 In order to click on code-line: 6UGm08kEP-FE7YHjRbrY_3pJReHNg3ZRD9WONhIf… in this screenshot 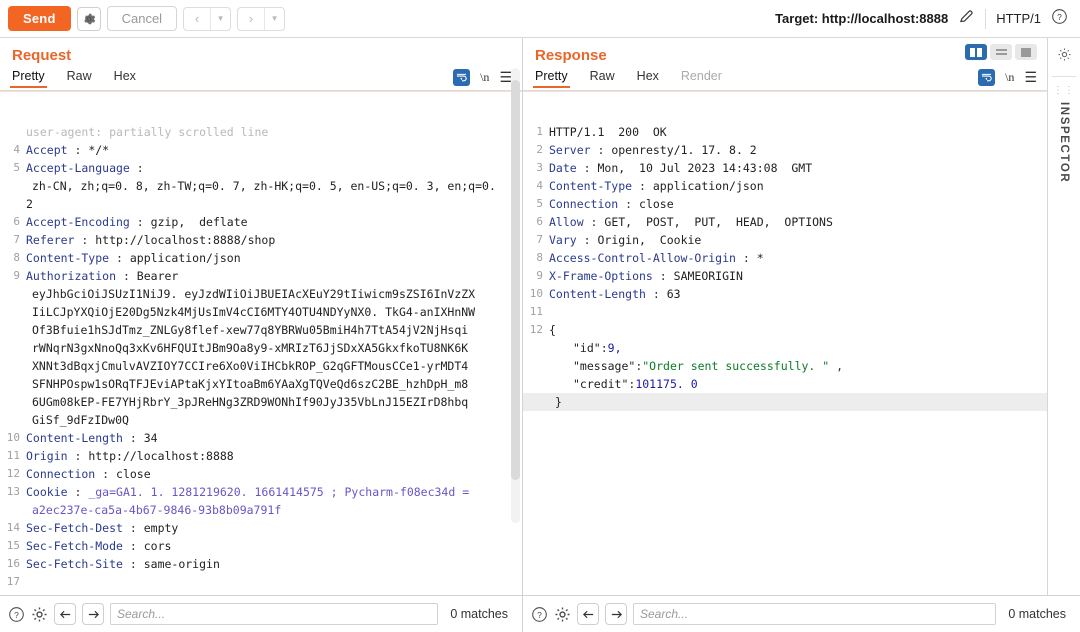, I will do `click(261, 402)`.